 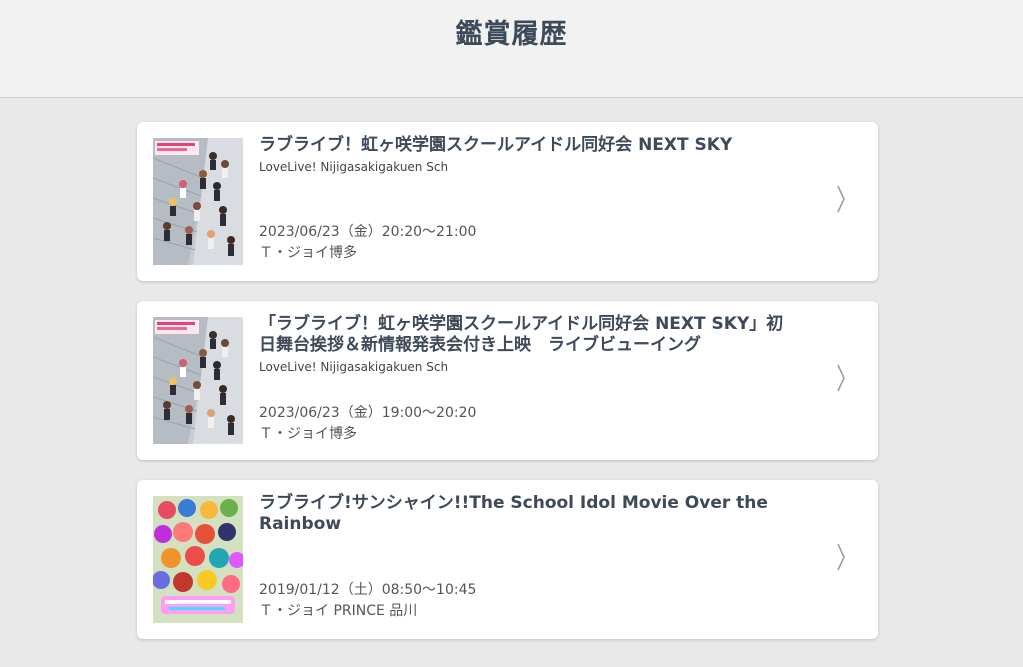 I want to click on page-title: 鑑賞履歴, so click(x=511, y=34).